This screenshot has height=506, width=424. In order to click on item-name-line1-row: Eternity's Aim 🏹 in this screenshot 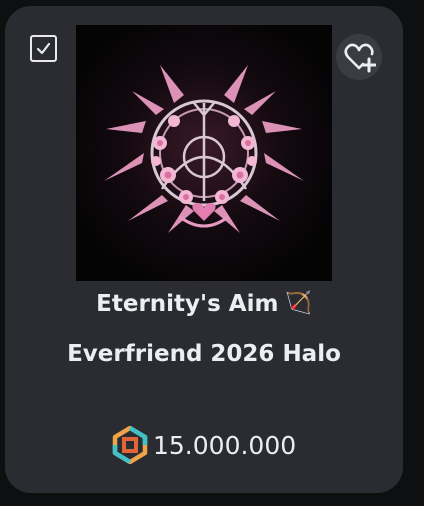, I will do `click(204, 304)`.